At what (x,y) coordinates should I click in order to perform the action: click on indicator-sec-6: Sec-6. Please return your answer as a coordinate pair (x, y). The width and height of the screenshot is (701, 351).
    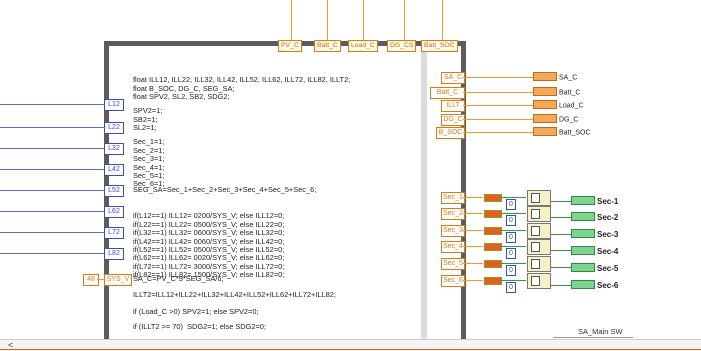
    Looking at the image, I should click on (594, 285).